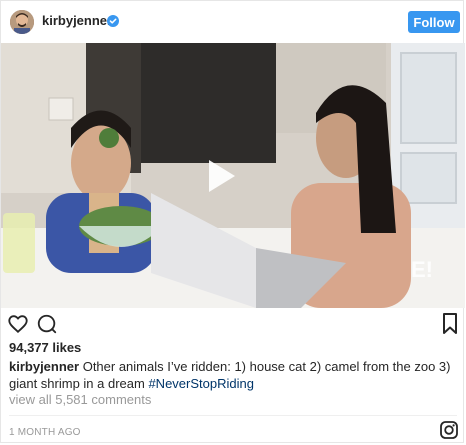 Image resolution: width=466 pixels, height=445 pixels. I want to click on hashtag-link: #NeverStopRiding, so click(201, 383).